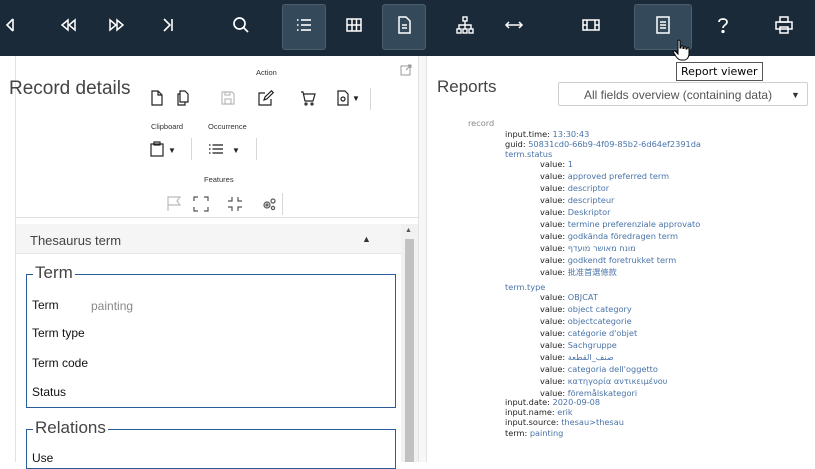 Image resolution: width=815 pixels, height=469 pixels. I want to click on help-icon, so click(723, 27).